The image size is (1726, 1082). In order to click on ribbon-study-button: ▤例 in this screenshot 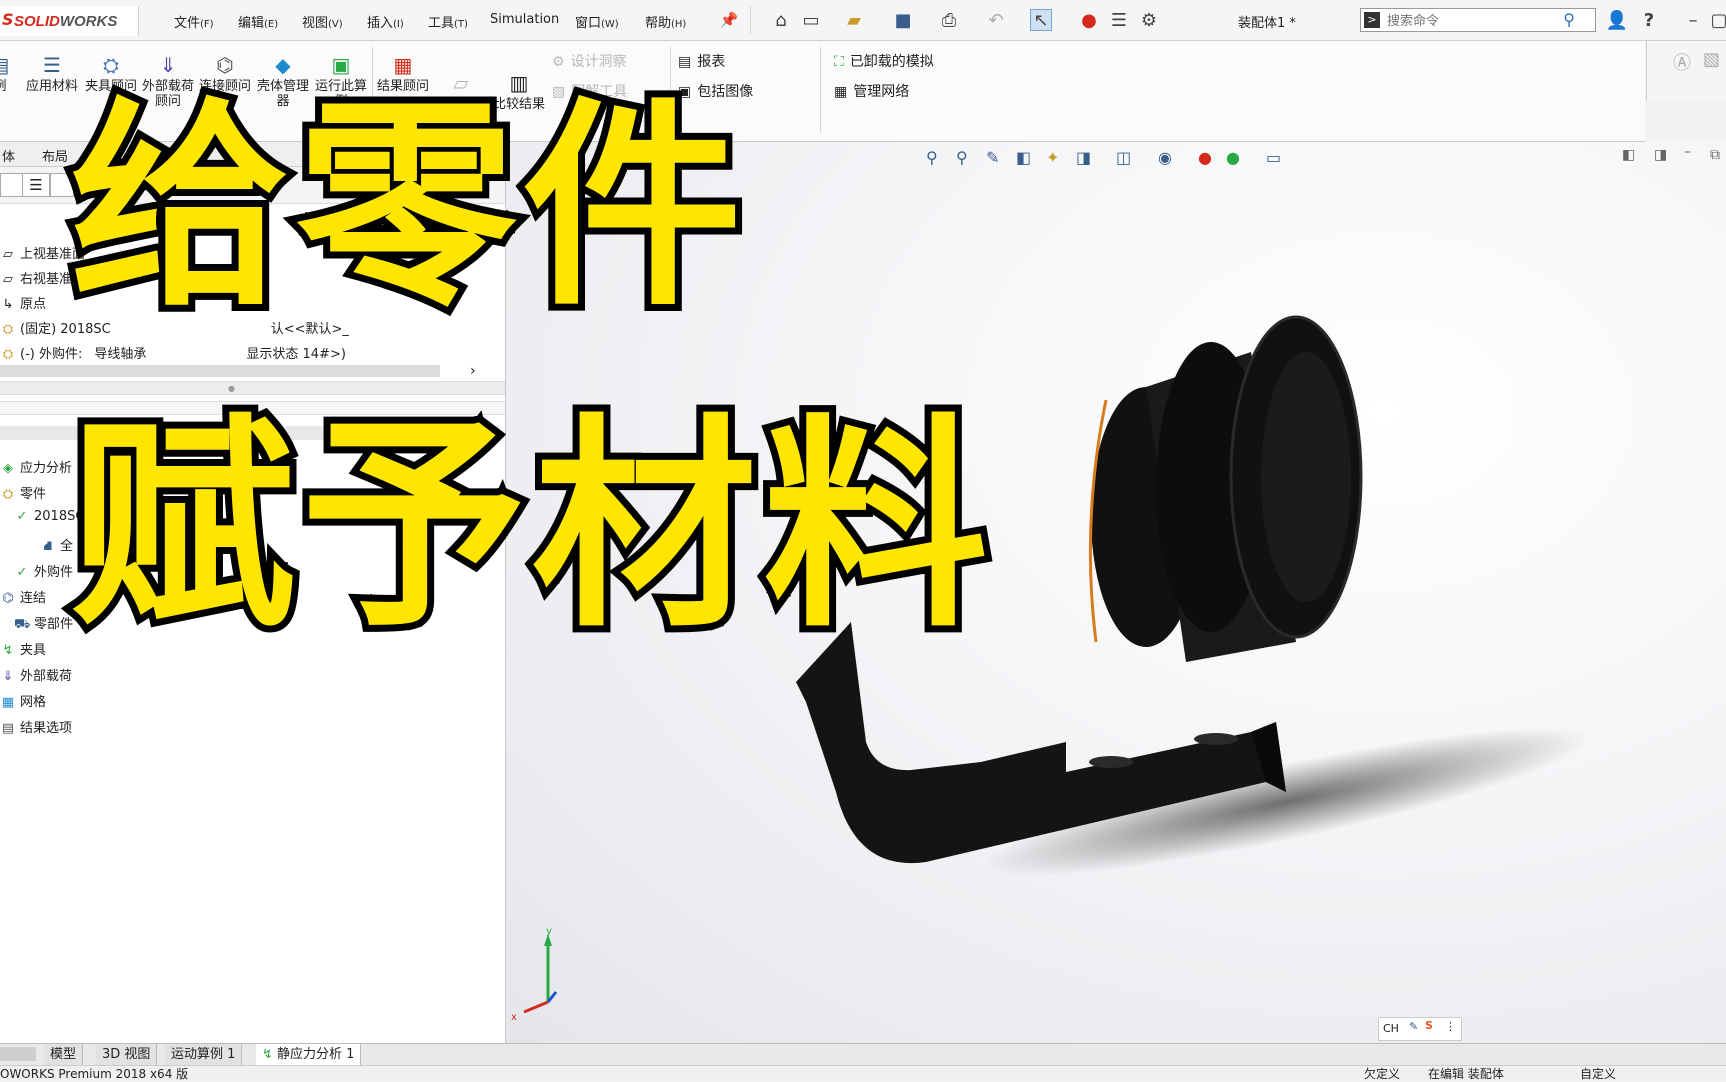, I will do `click(10, 73)`.